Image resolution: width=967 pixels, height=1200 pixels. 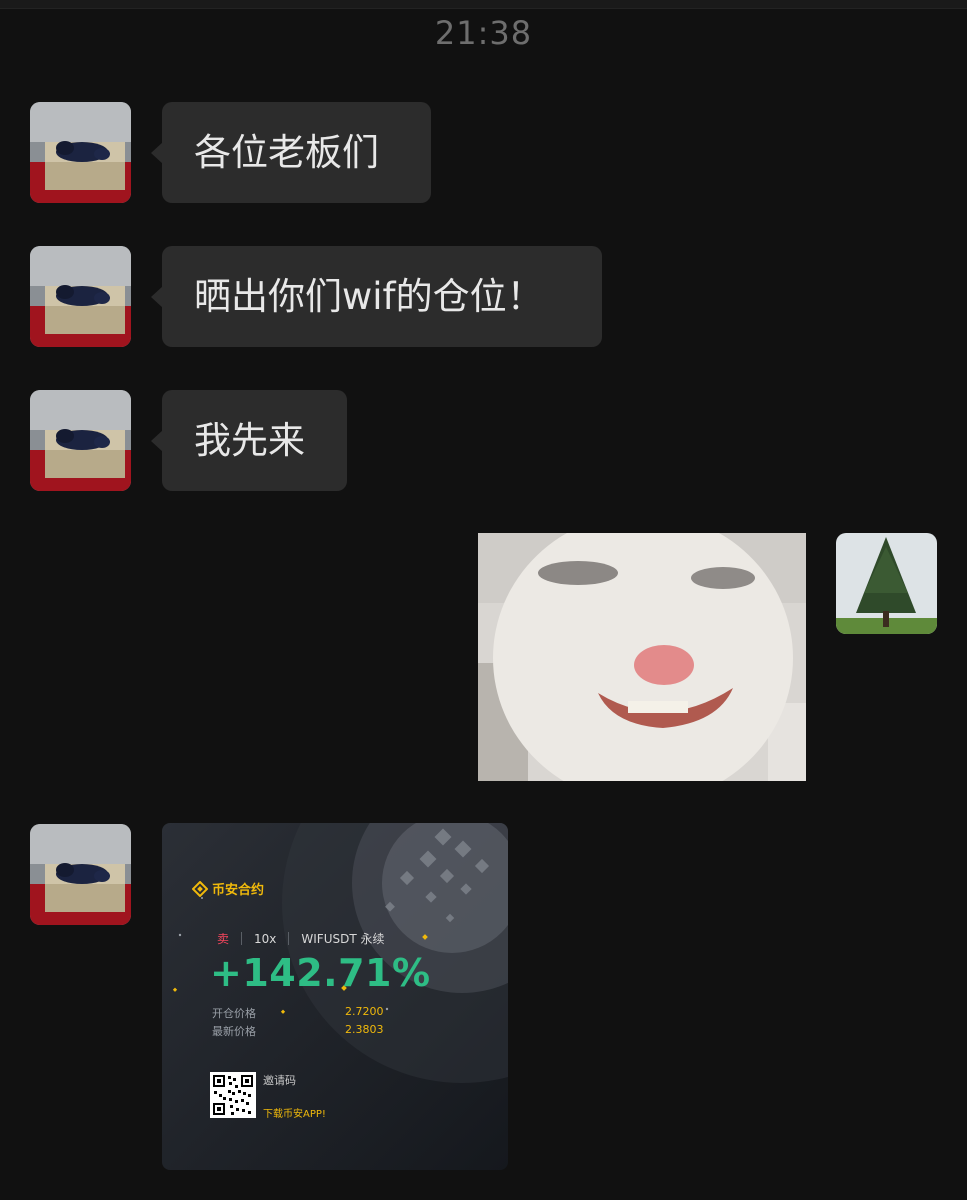 I want to click on top-bar-edge, so click(x=483, y=4).